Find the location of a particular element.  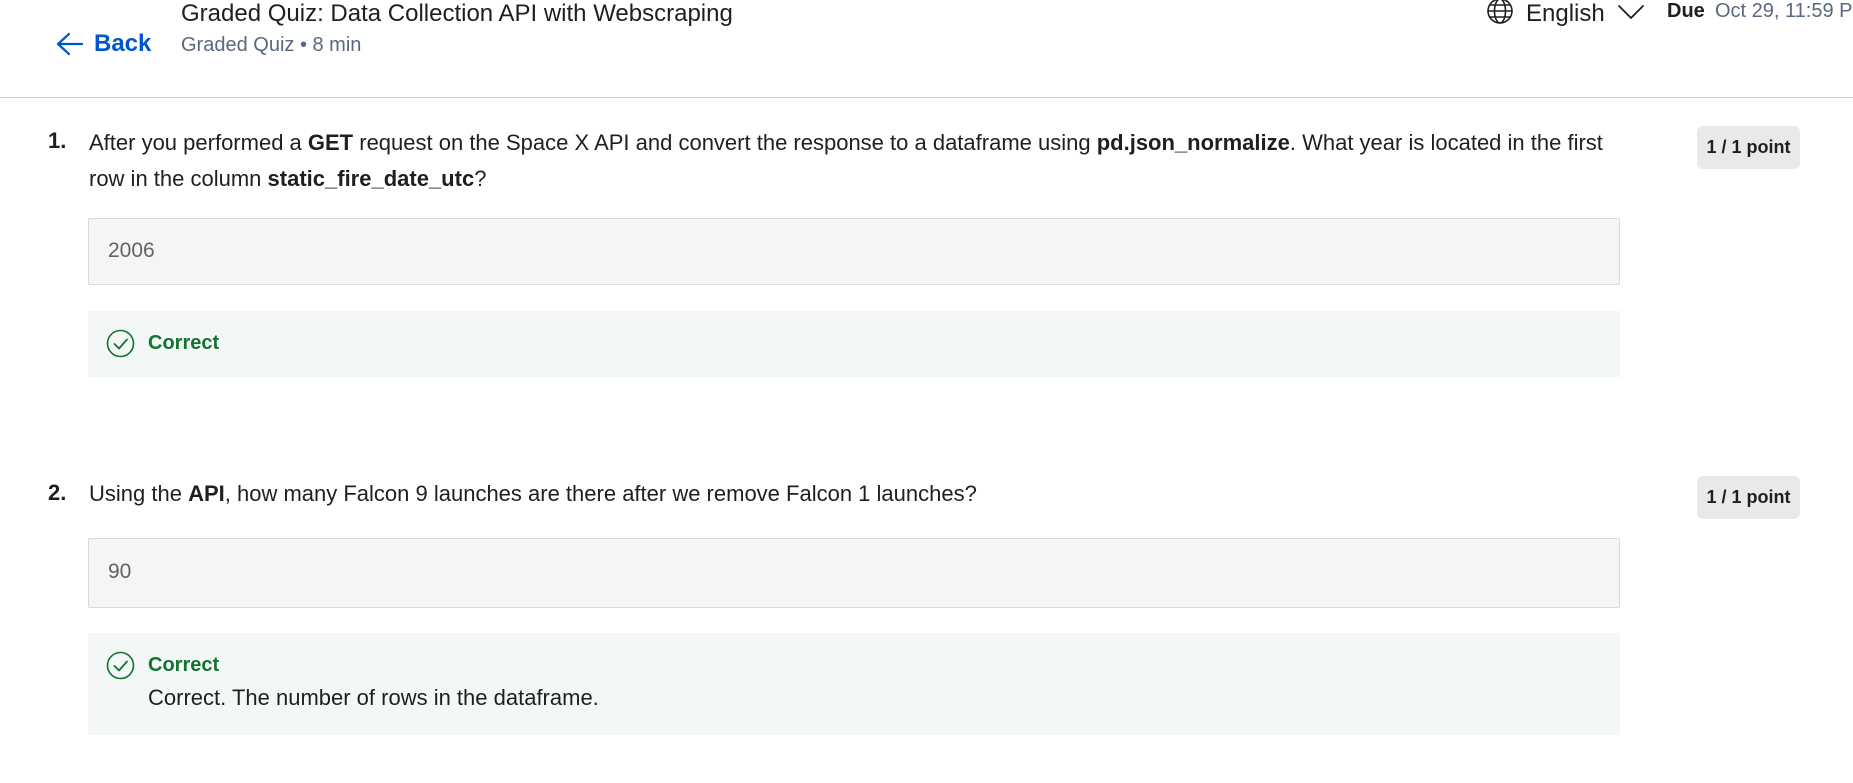

back-button: Back is located at coordinates (103, 44).